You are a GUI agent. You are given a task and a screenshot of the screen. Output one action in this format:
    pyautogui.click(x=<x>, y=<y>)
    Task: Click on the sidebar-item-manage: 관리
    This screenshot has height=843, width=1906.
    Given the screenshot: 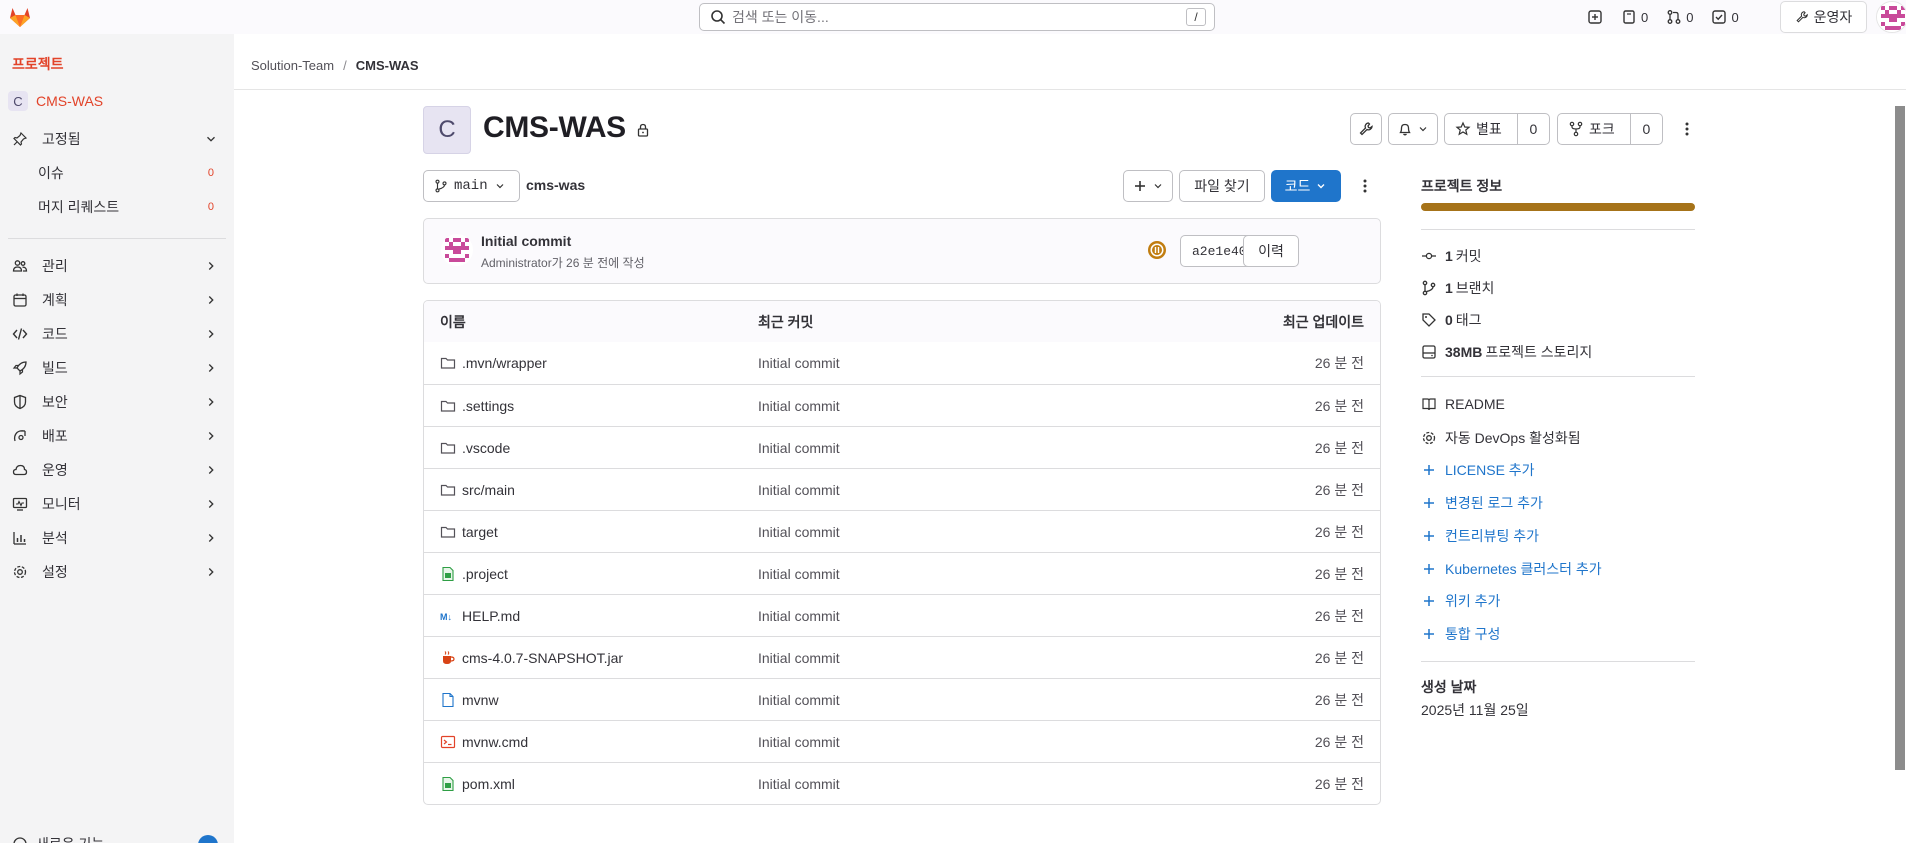 What is the action you would take?
    pyautogui.click(x=117, y=266)
    